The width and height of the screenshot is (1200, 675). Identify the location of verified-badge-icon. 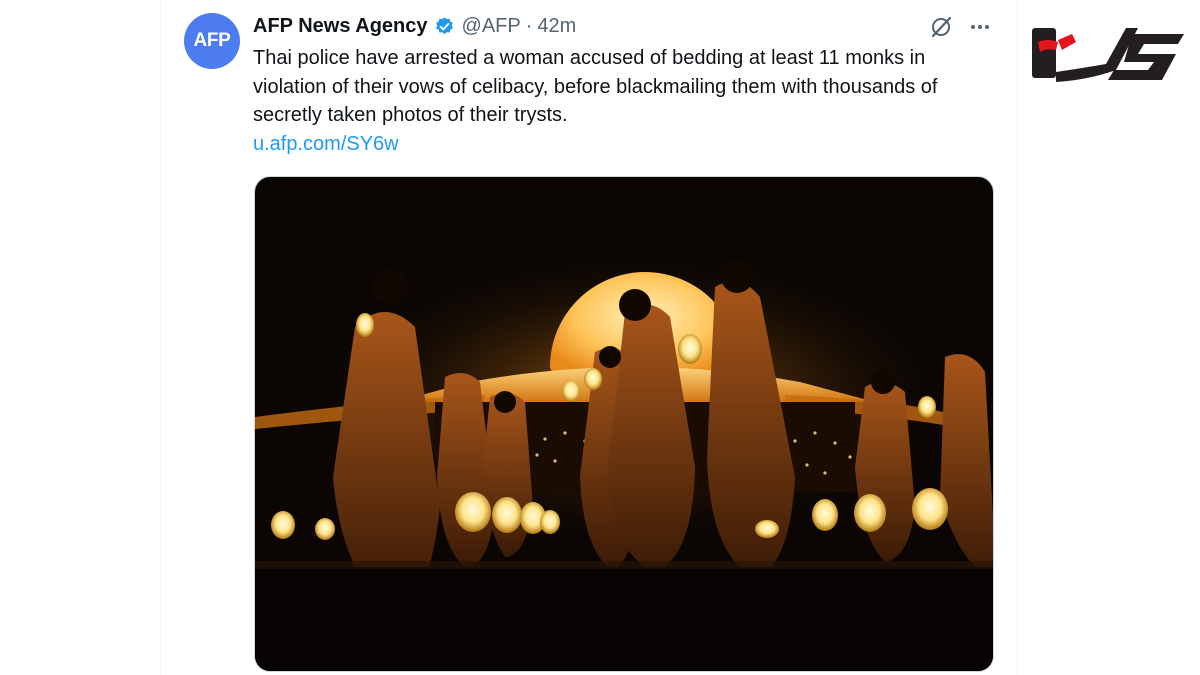
(444, 25).